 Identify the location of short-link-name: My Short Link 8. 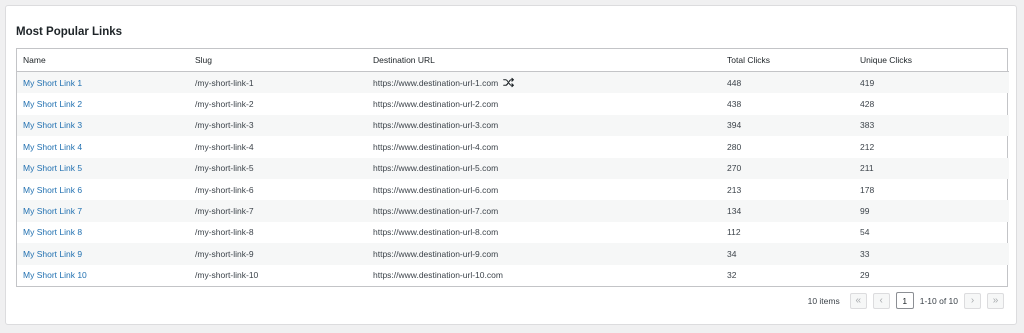
(52, 232).